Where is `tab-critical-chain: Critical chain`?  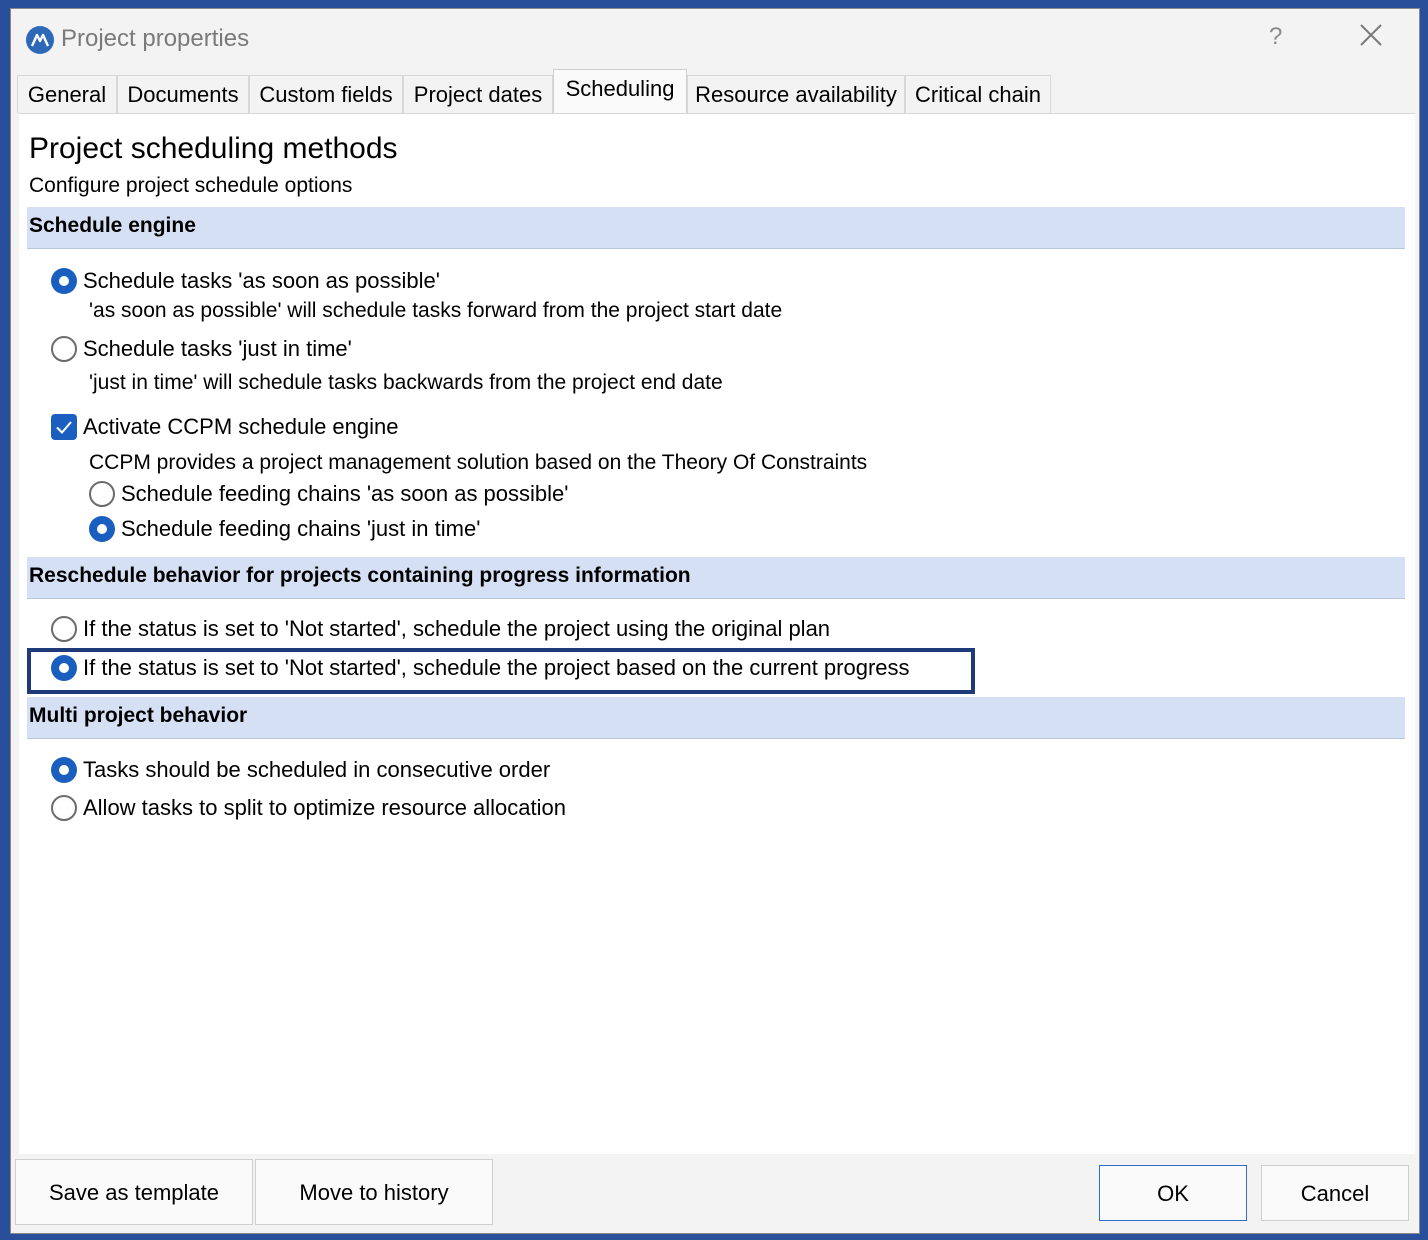
tab-critical-chain: Critical chain is located at coordinates (978, 94).